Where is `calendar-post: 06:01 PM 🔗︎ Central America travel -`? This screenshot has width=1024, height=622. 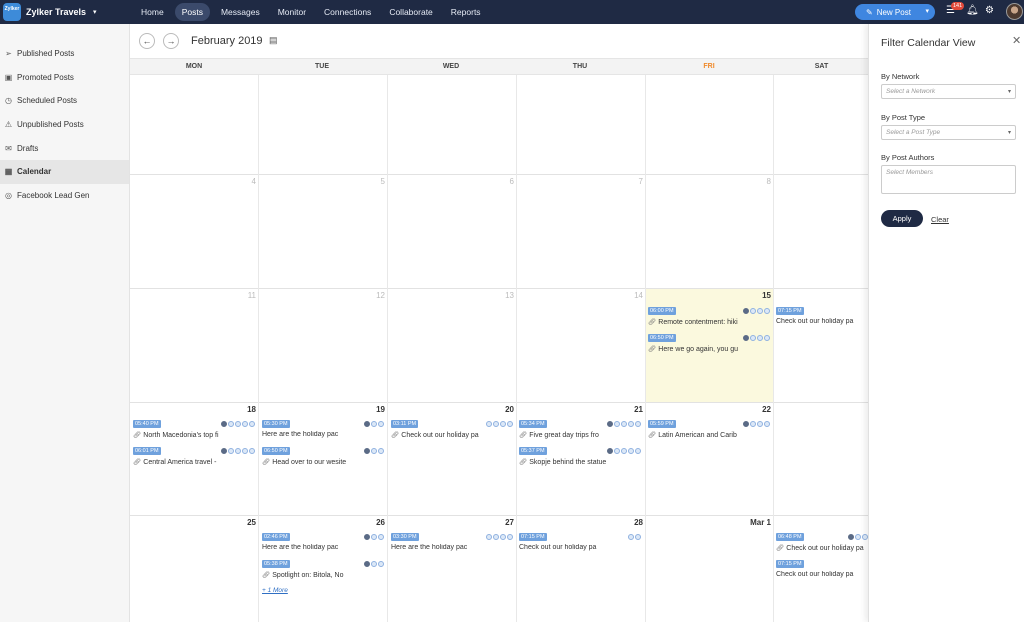 calendar-post: 06:01 PM 🔗︎ Central America travel - is located at coordinates (194, 460).